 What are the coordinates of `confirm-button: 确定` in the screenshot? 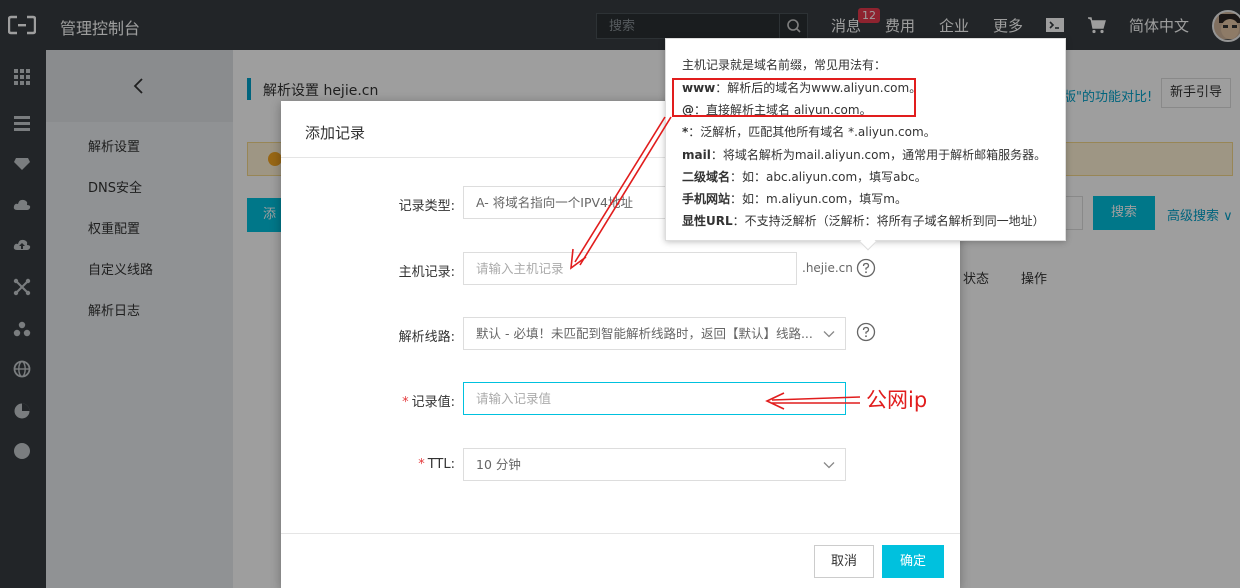 It's located at (913, 561).